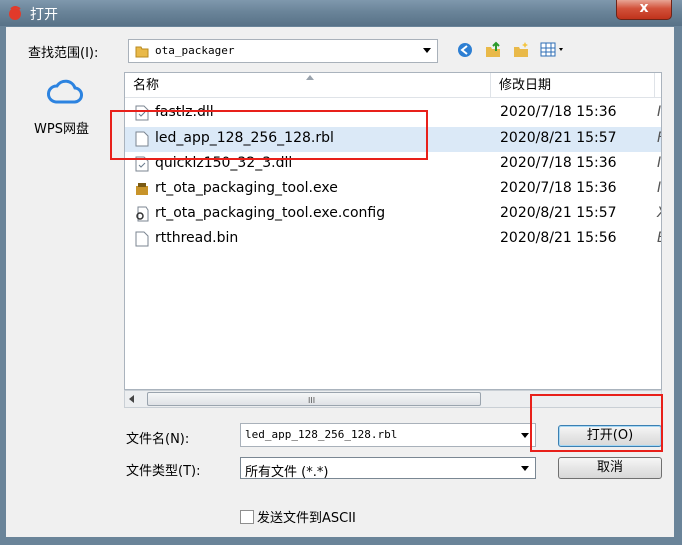 The image size is (682, 545). I want to click on ascii-checkbox-label: 发送文件到ASCII, so click(306, 518).